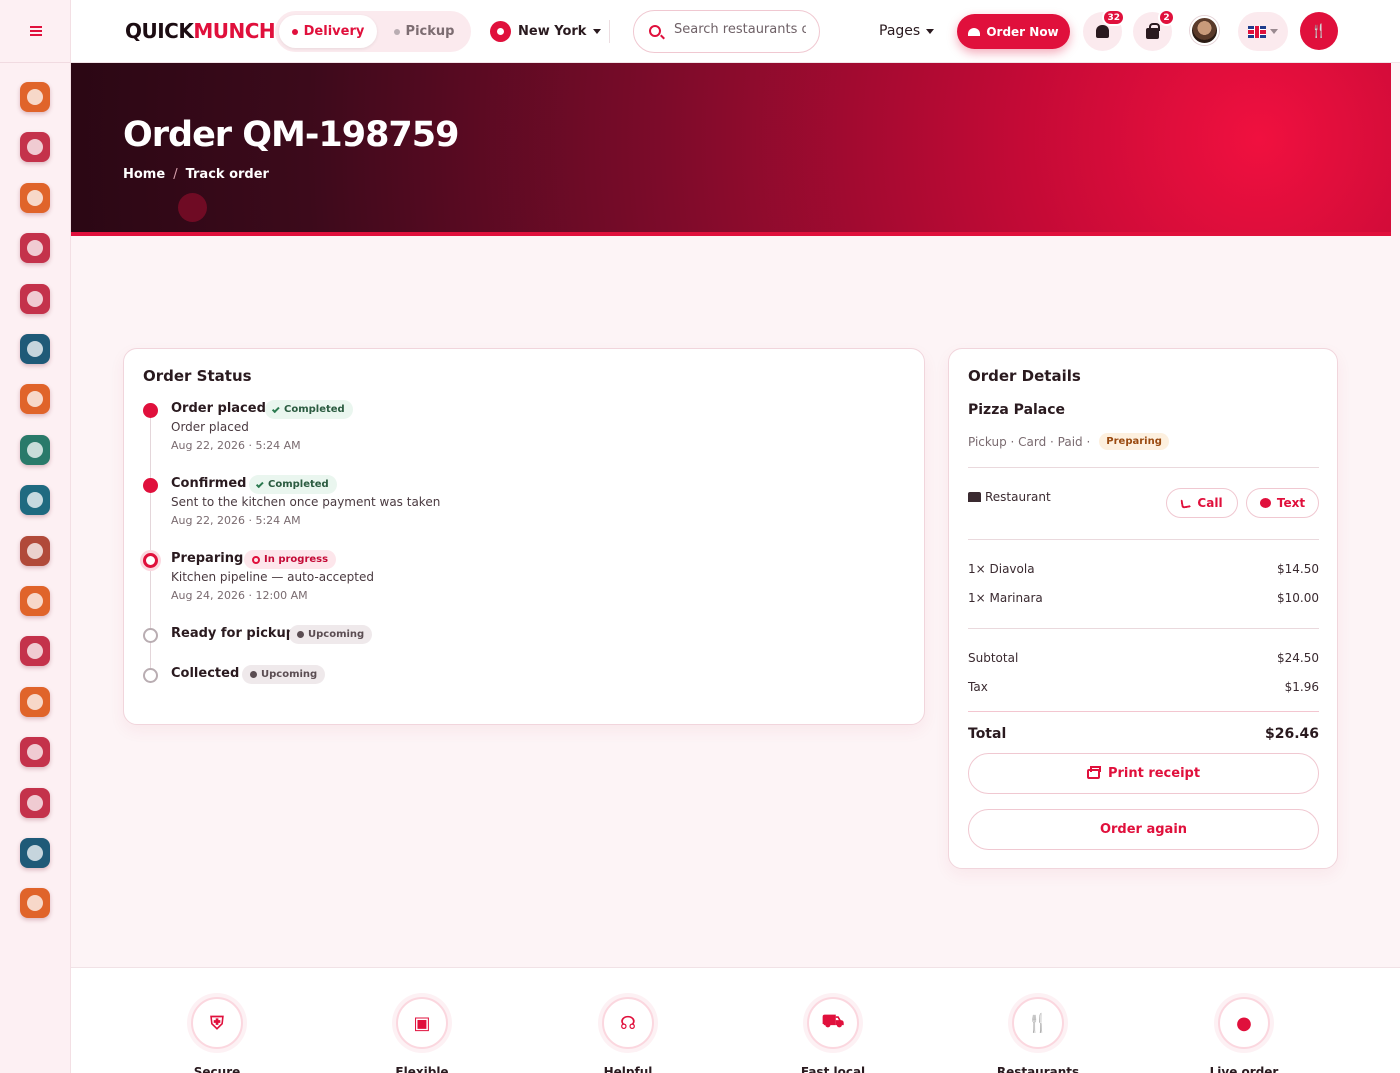 This screenshot has width=1400, height=1073. I want to click on total-row: Total $26.46, so click(1143, 734).